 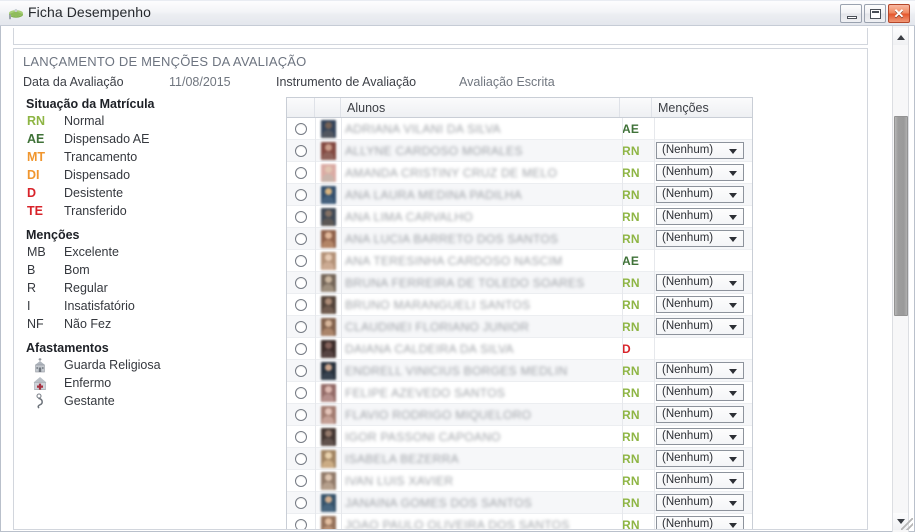 What do you see at coordinates (519, 239) in the screenshot?
I see `table-row: ANA LUCIA BARRETO DOS SANTOS RN (Nenhum)` at bounding box center [519, 239].